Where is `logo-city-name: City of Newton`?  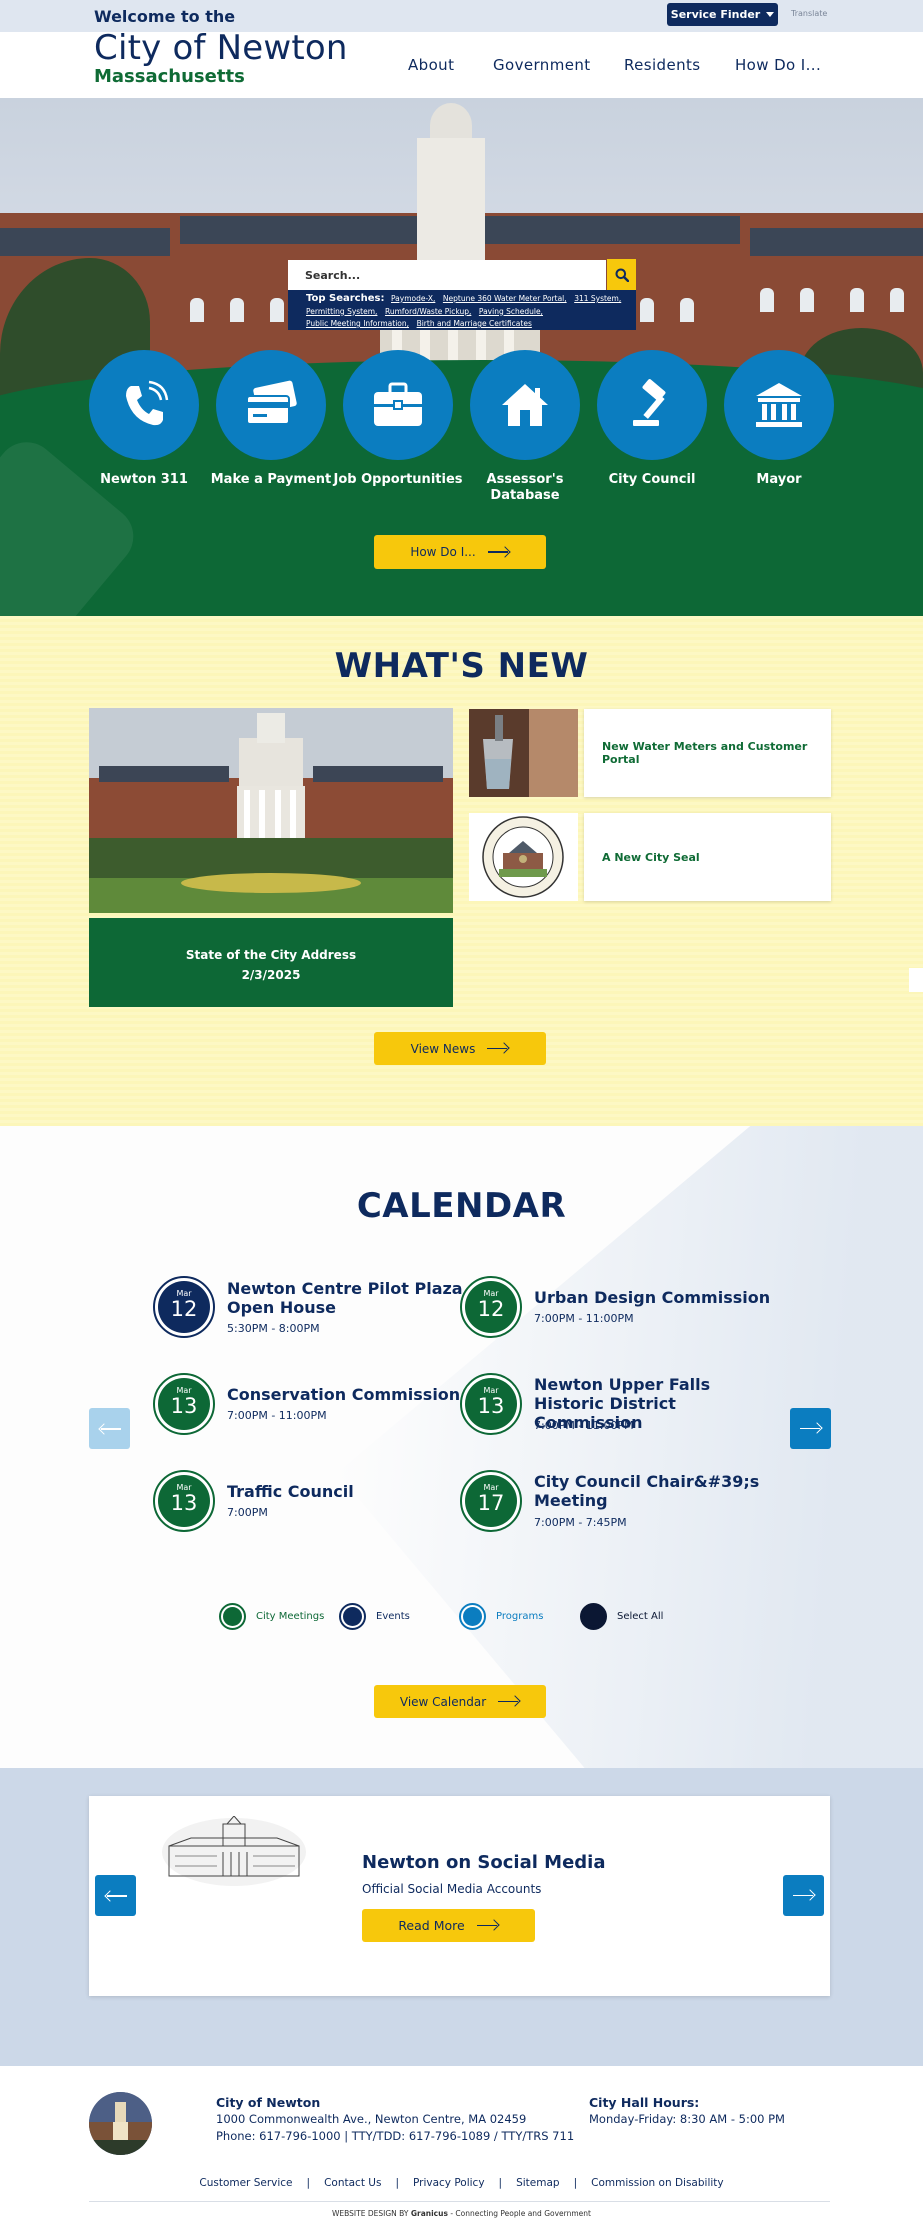
logo-city-name: City of Newton is located at coordinates (221, 48).